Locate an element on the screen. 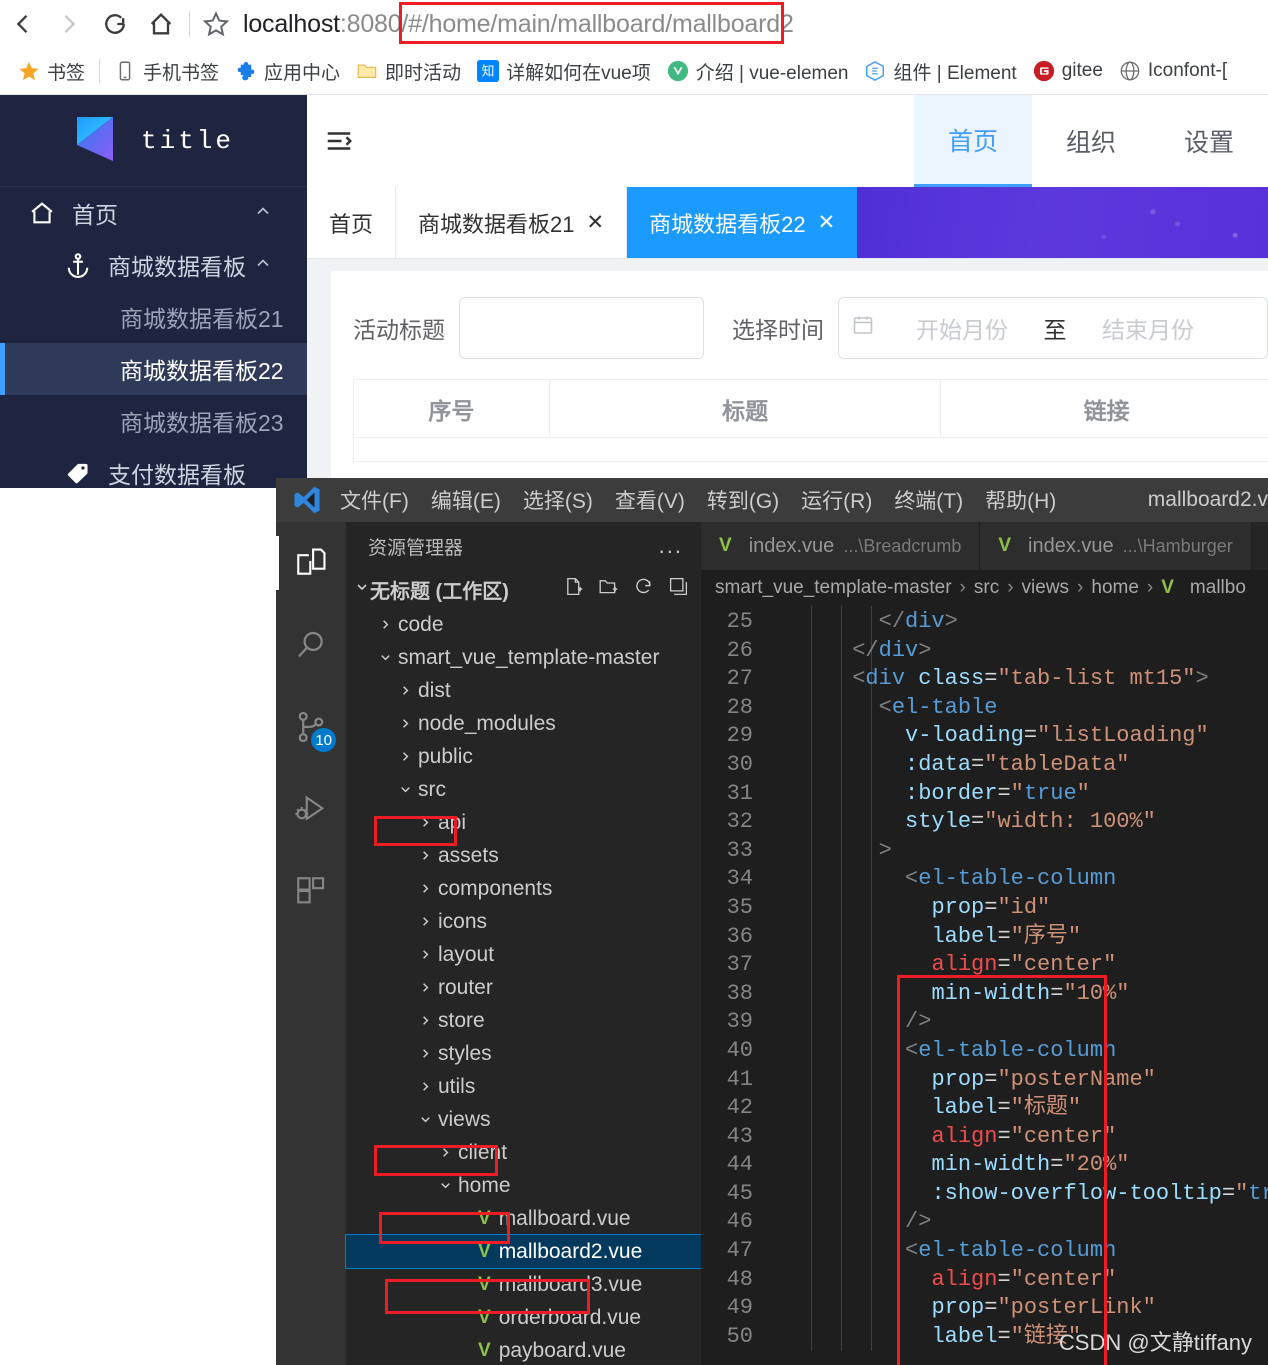 This screenshot has width=1268, height=1365. bookmark-item: 应用中心 is located at coordinates (287, 71).